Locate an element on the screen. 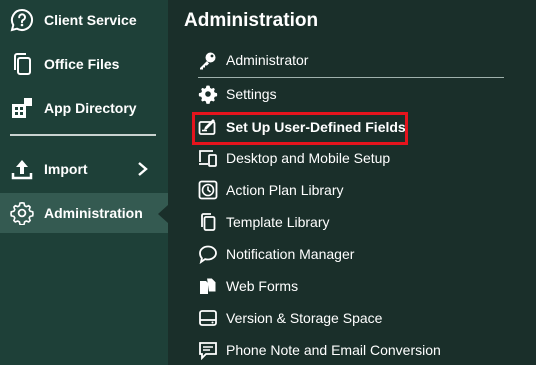 The height and width of the screenshot is (365, 536). sidebar-item-client-service: Client Service is located at coordinates (84, 20).